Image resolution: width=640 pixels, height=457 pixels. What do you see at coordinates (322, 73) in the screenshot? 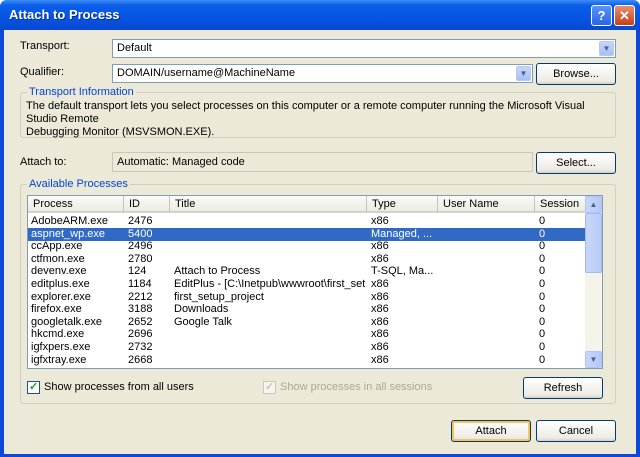
I see `qualifier-combobox: DOMAIN/username@MachineName ▼` at bounding box center [322, 73].